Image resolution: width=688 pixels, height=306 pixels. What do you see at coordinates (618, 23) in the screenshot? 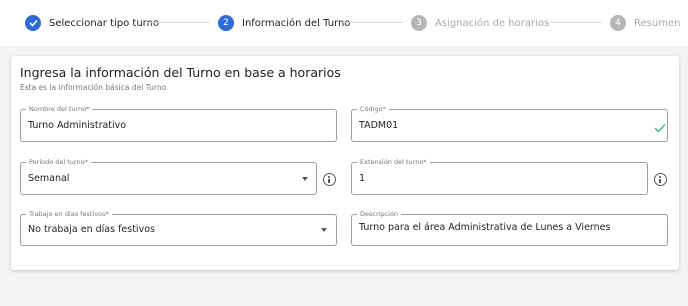
I see `step-number: 4` at bounding box center [618, 23].